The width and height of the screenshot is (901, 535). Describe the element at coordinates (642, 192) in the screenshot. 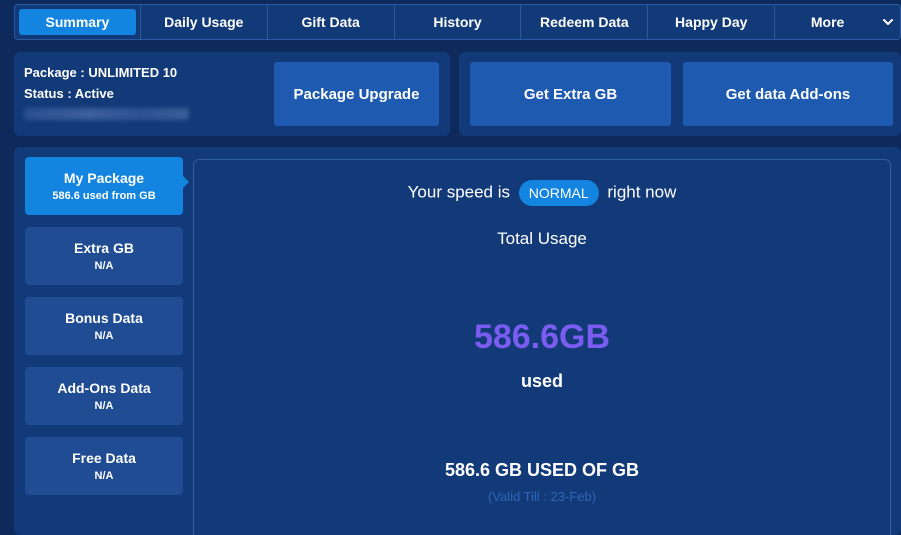

I see `speed-suffix: right now` at that location.